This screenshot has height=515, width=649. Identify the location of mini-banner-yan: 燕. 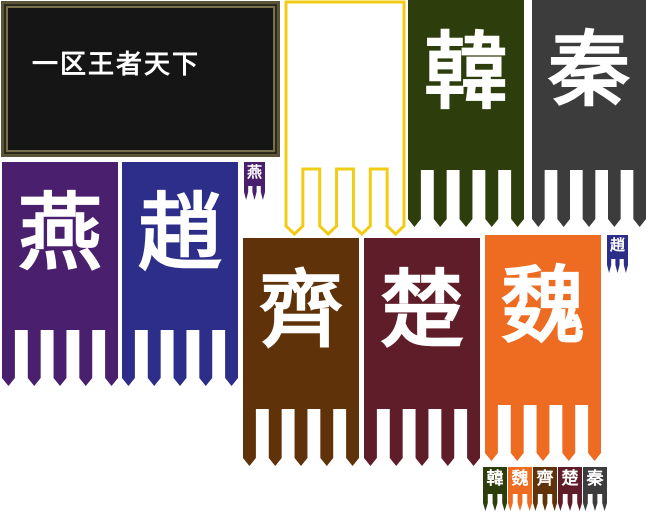
(254, 181).